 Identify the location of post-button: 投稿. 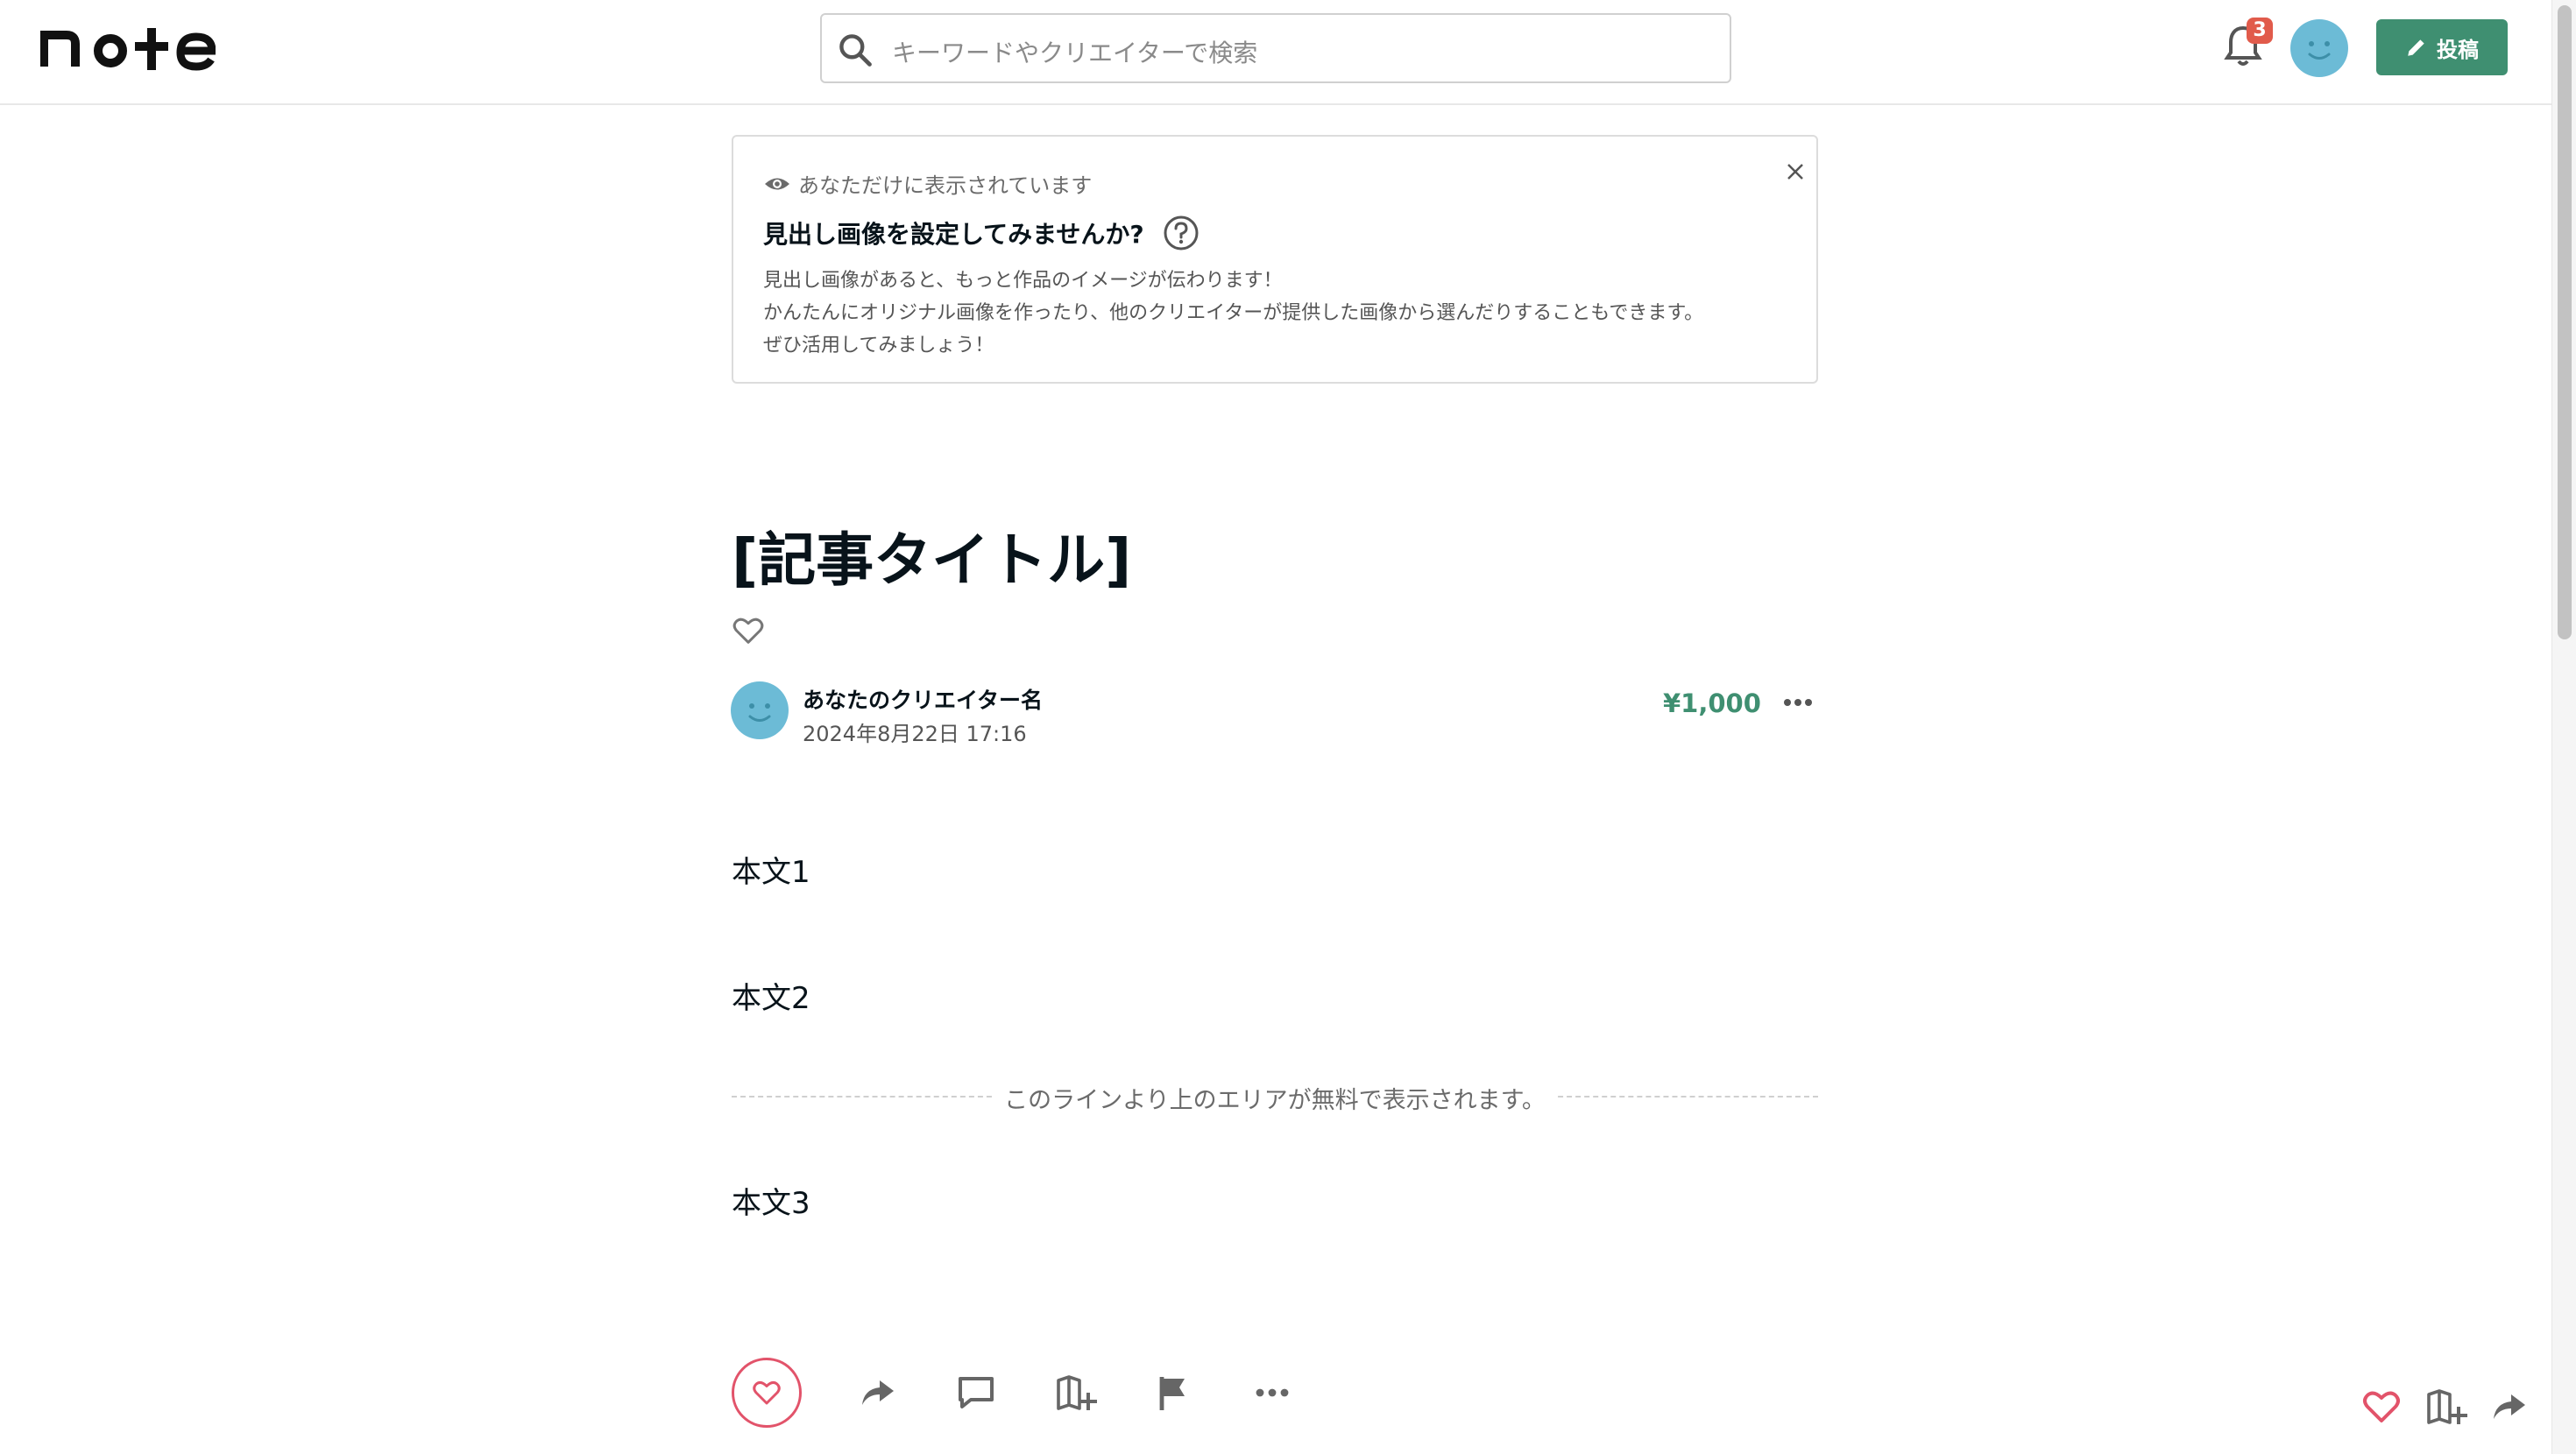
(2442, 47).